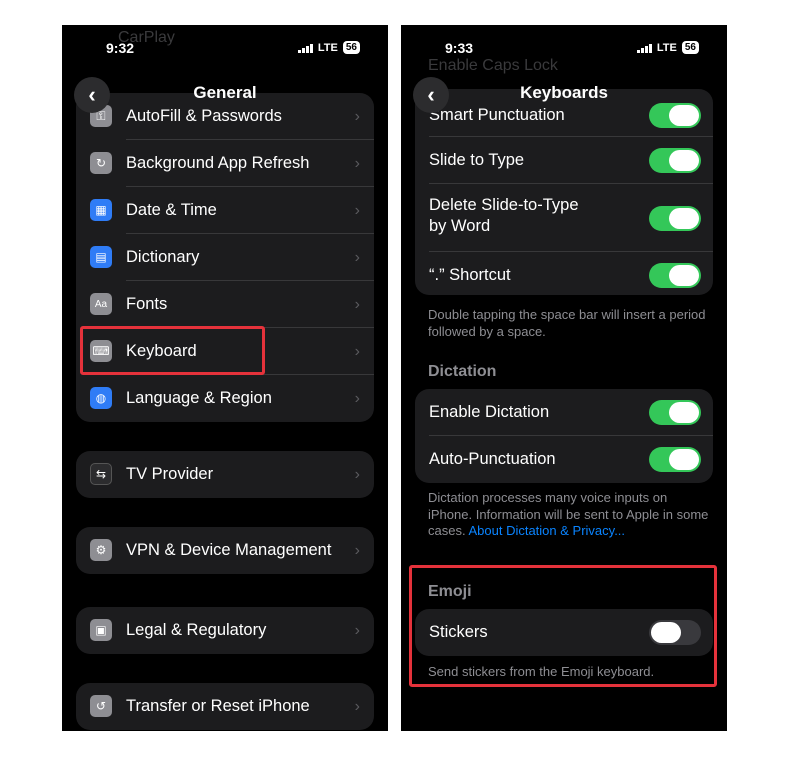  Describe the element at coordinates (101, 706) in the screenshot. I see `reset-icon: ↺` at that location.